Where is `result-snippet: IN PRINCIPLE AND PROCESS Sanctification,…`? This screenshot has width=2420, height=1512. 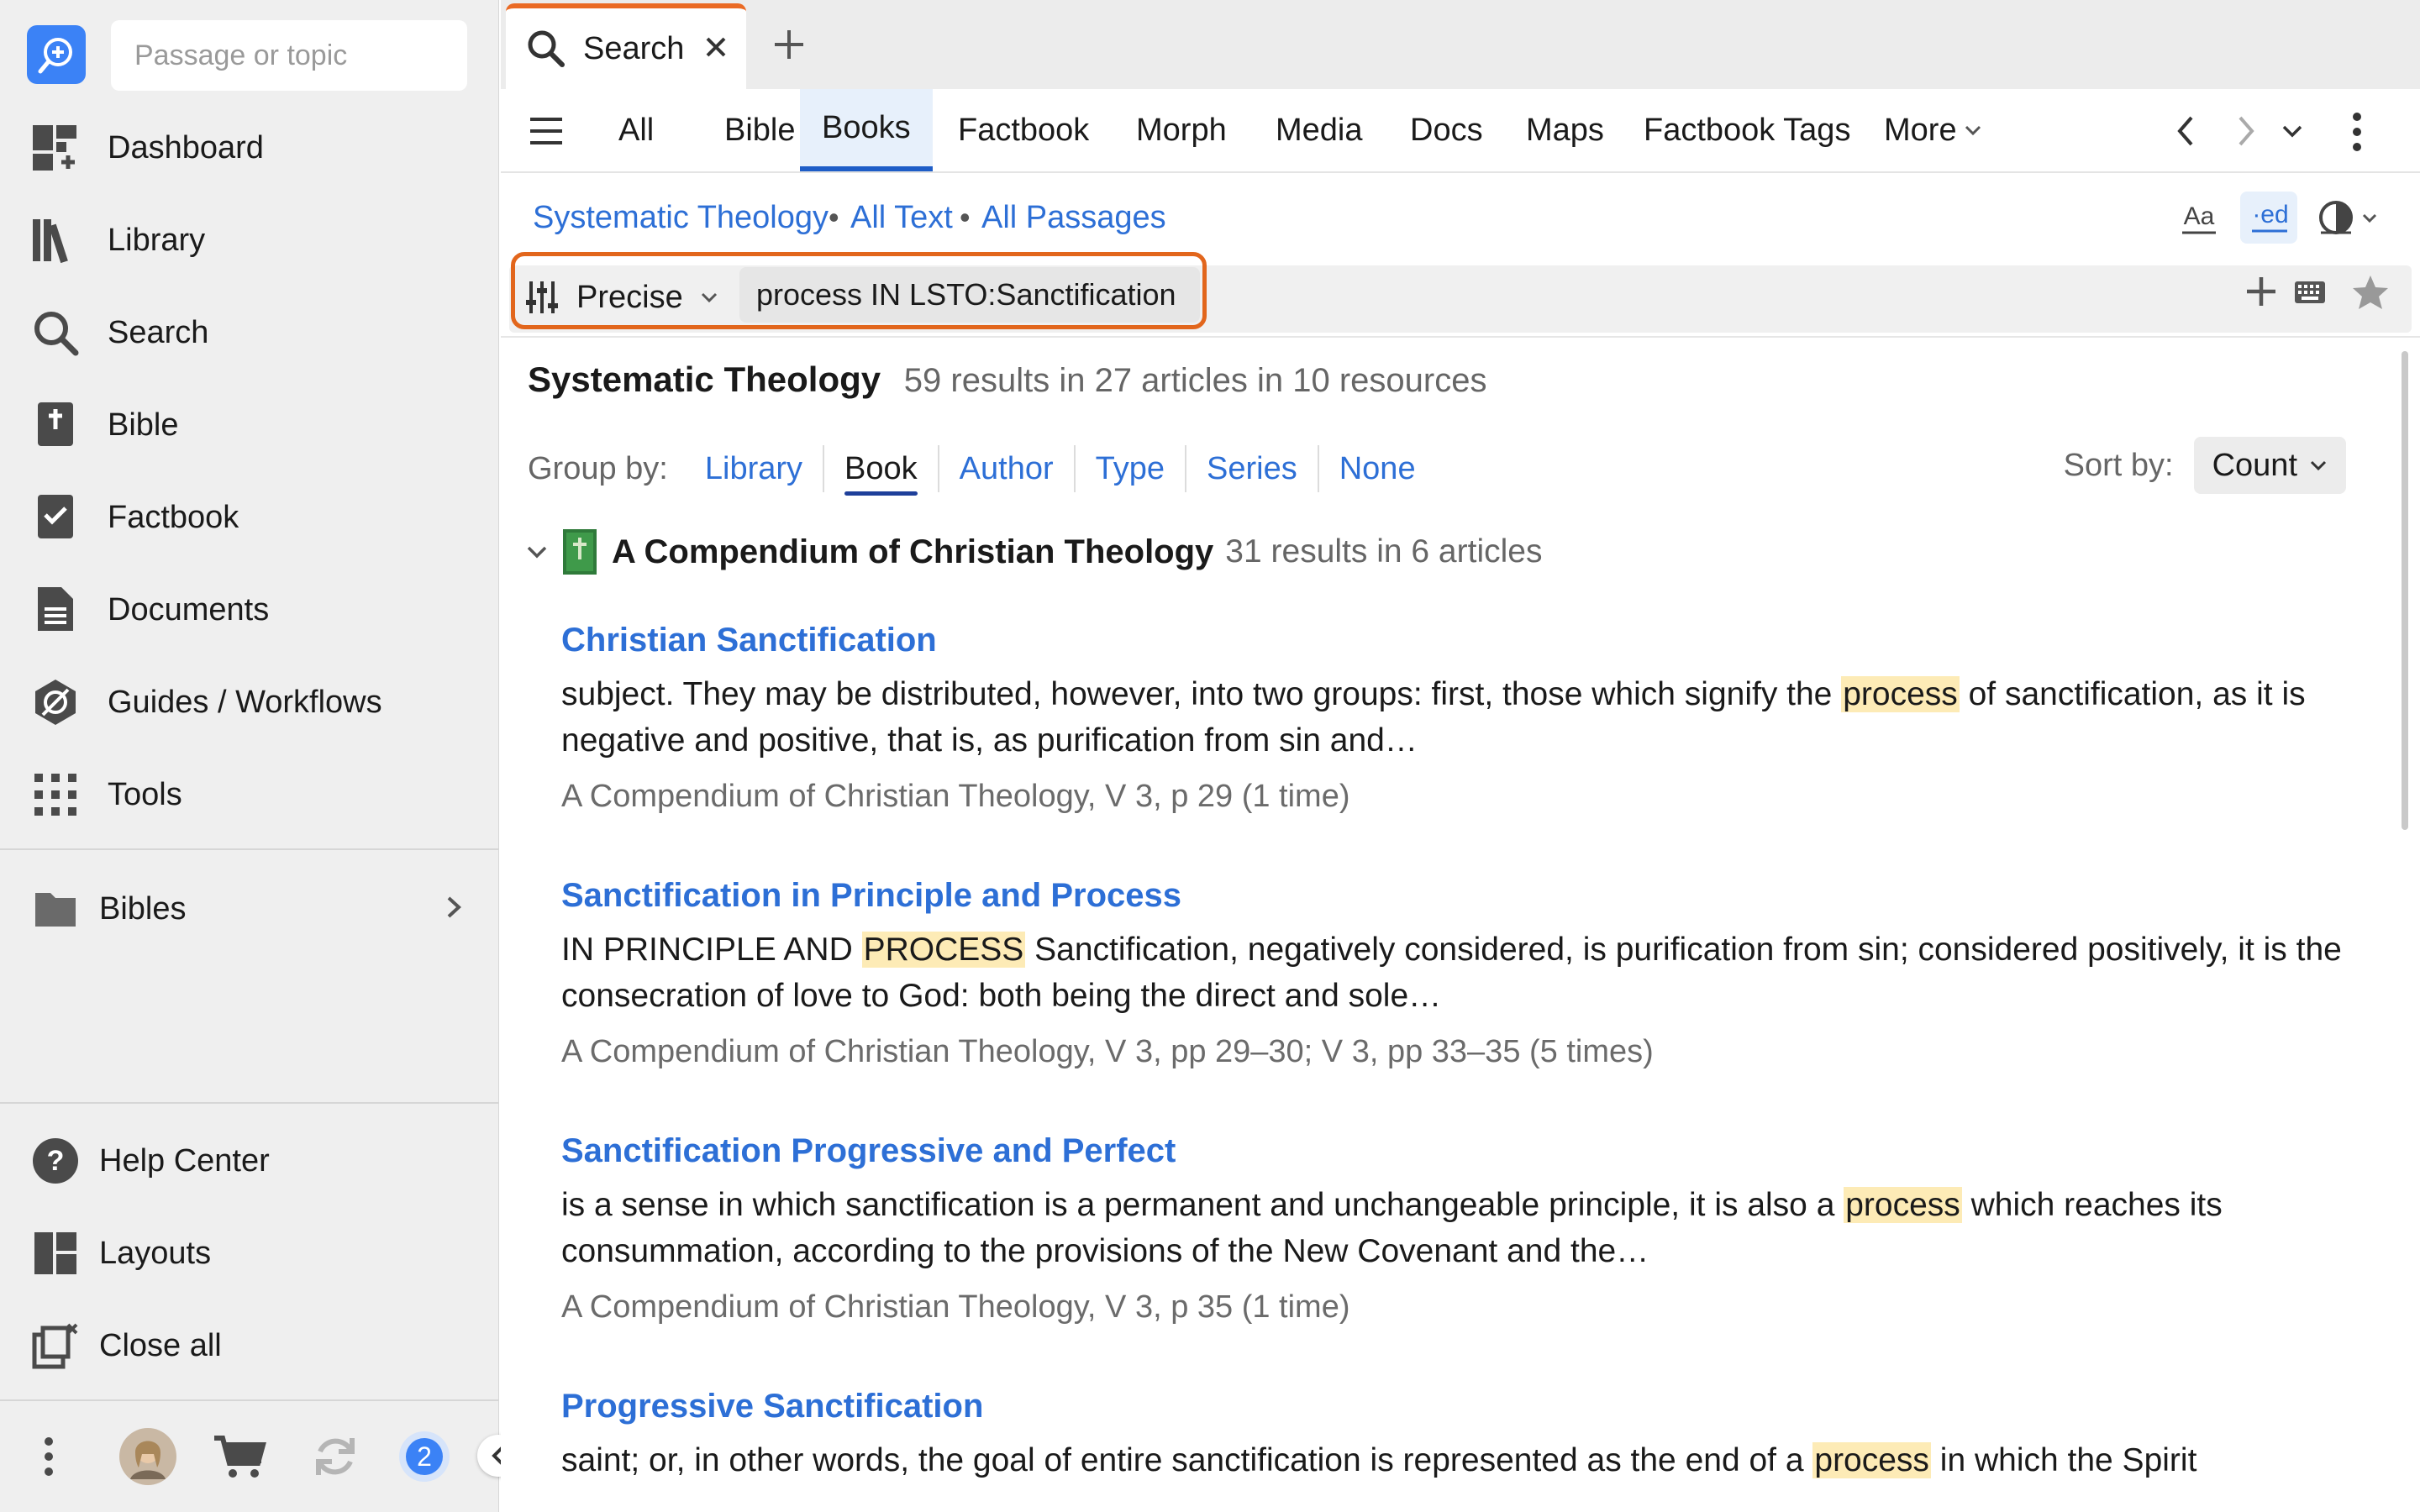
result-snippet: IN PRINCIPLE AND PROCESS Sanctification,… is located at coordinates (1451, 973).